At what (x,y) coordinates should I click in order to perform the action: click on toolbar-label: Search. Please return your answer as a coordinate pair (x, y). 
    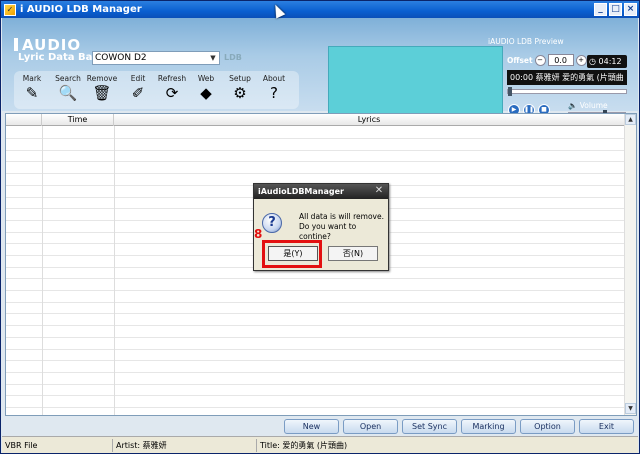
    Looking at the image, I should click on (68, 78).